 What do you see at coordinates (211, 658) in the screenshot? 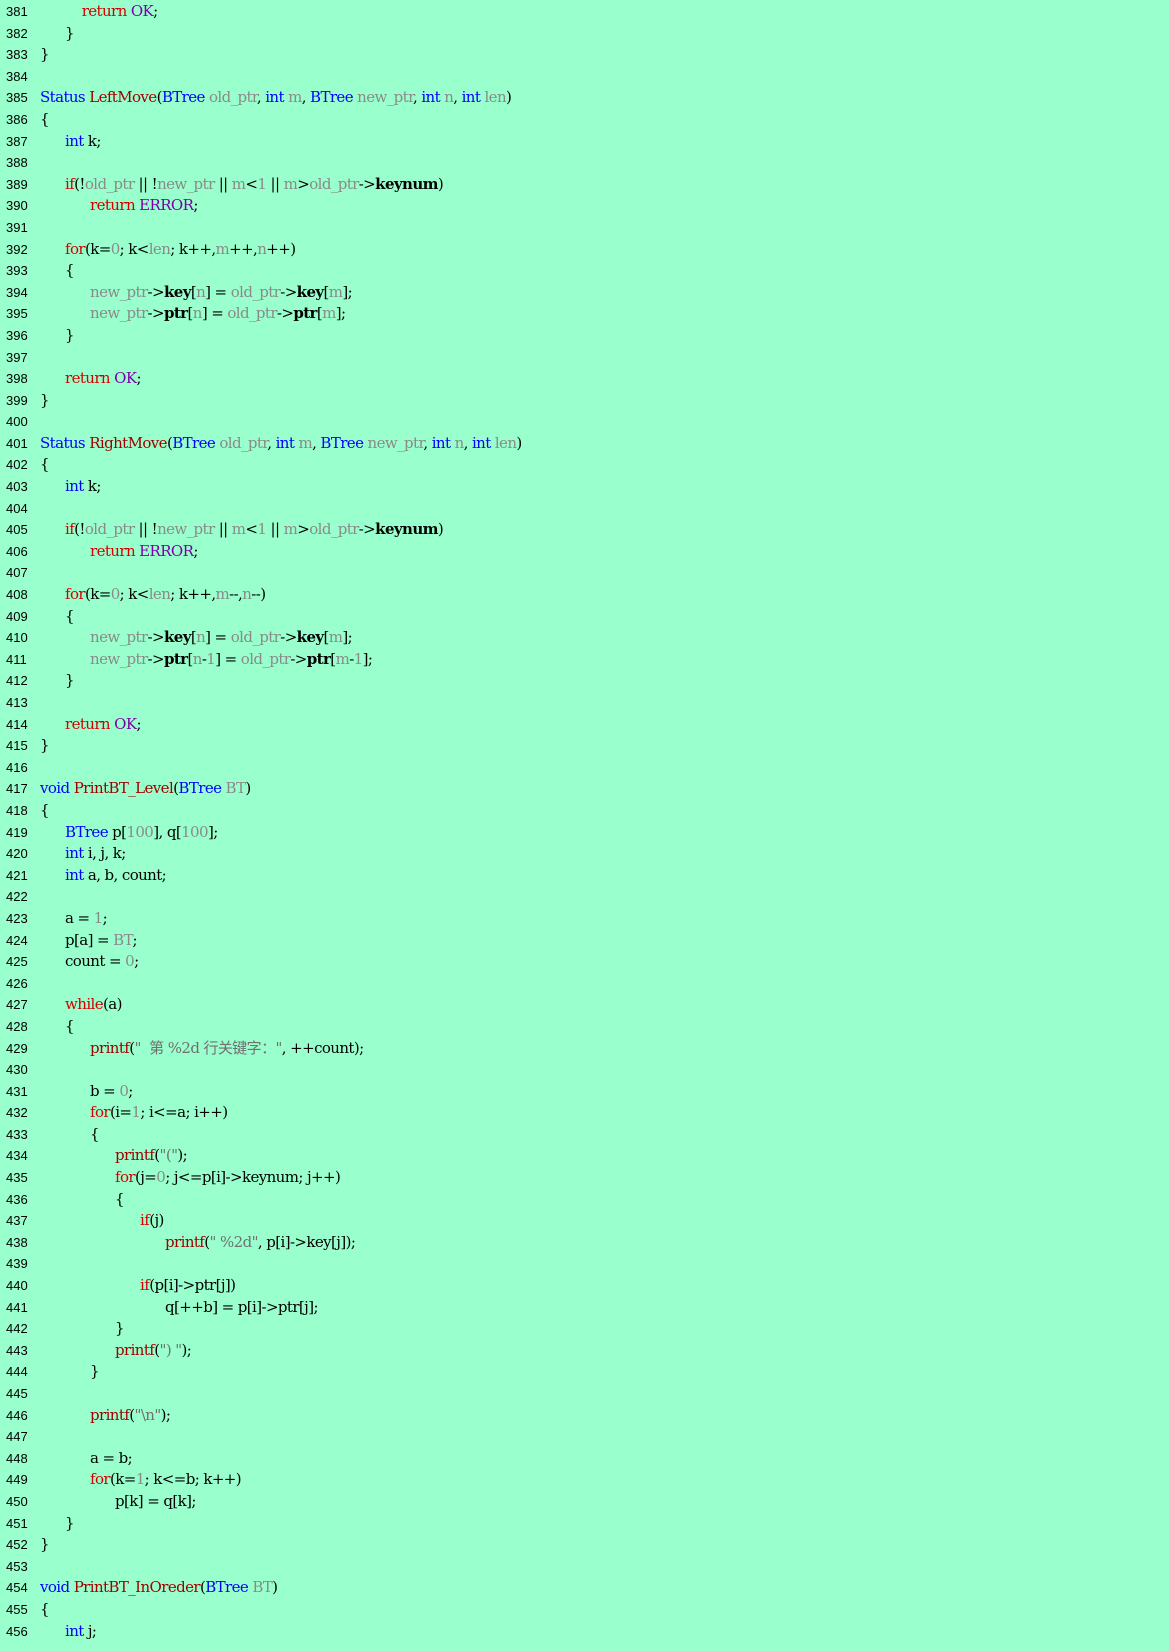
I see `code-token: 1` at bounding box center [211, 658].